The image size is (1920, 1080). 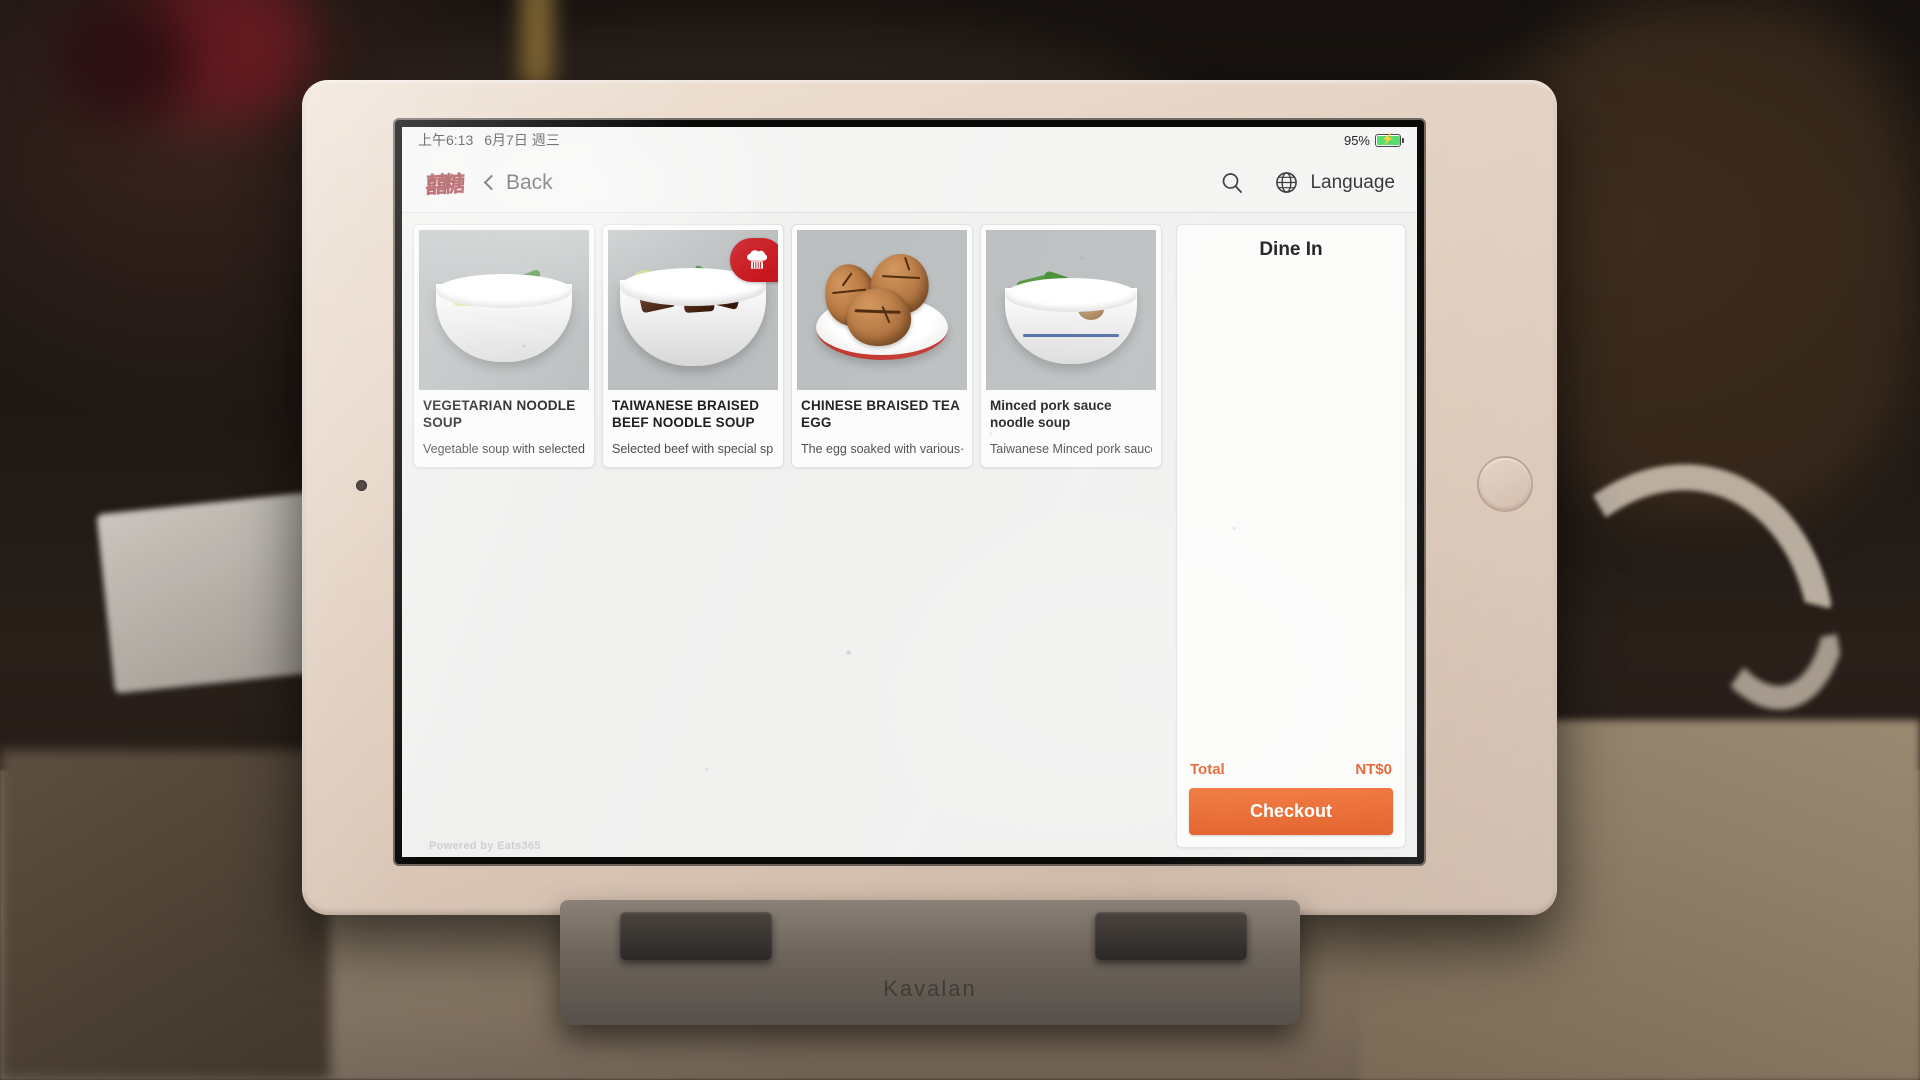 What do you see at coordinates (1291, 249) in the screenshot?
I see `order-mode-header: Dine In` at bounding box center [1291, 249].